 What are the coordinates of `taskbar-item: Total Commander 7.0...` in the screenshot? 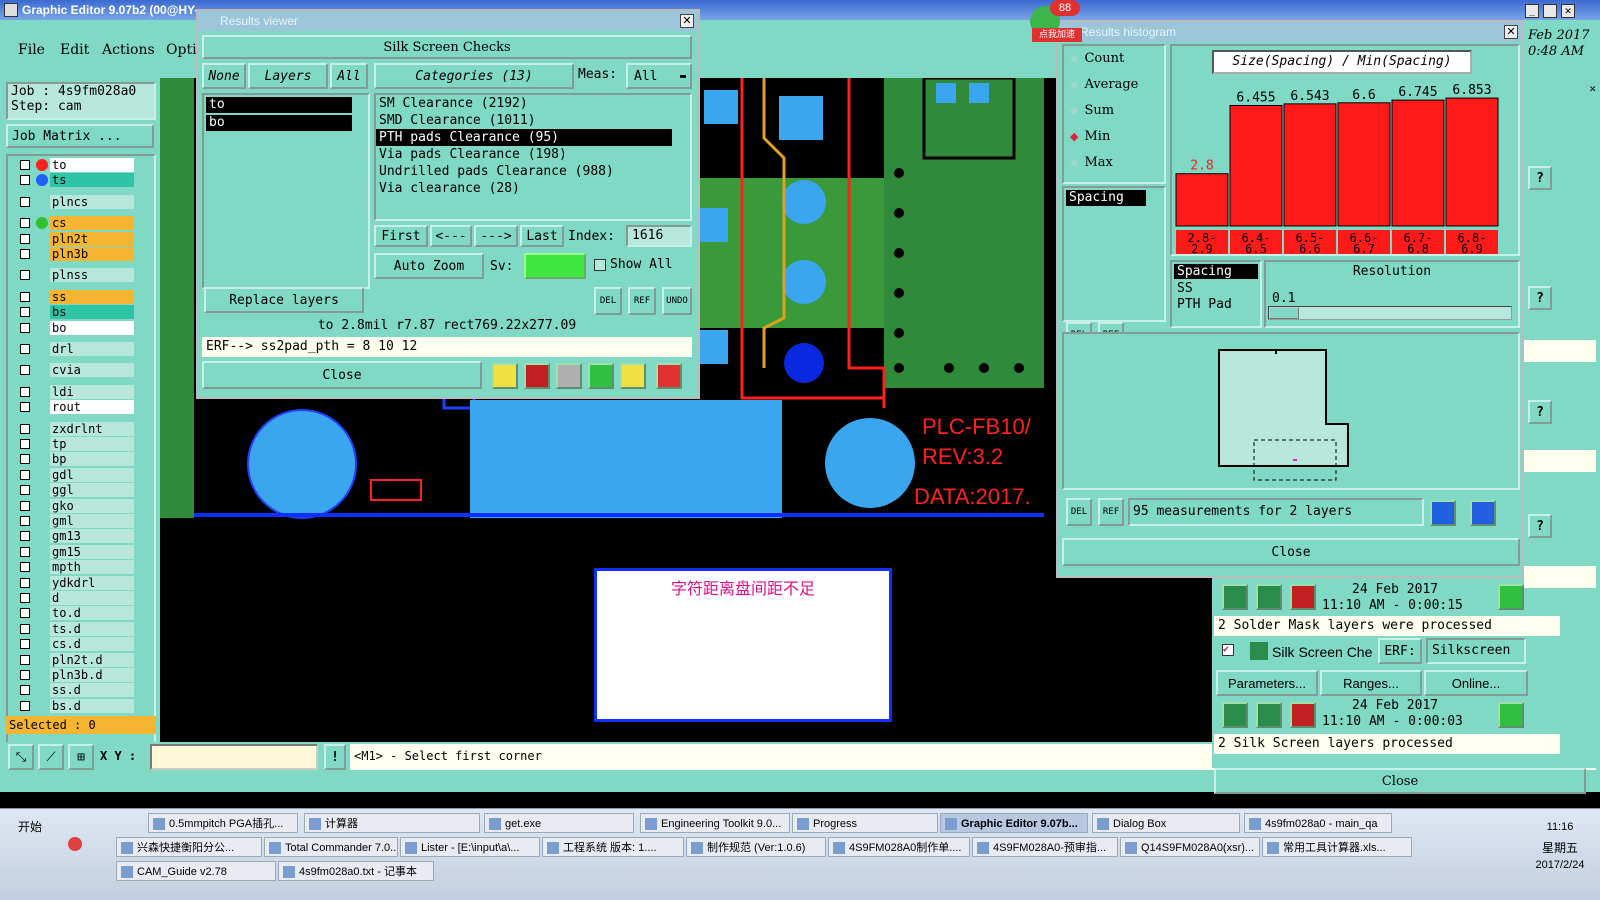 It's located at (331, 847).